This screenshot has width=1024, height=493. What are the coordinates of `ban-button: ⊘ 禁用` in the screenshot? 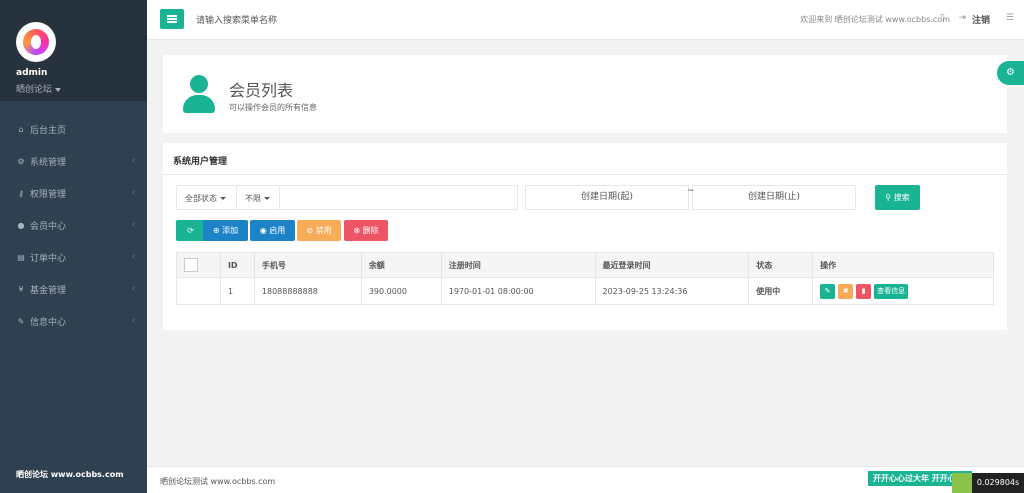 It's located at (319, 230).